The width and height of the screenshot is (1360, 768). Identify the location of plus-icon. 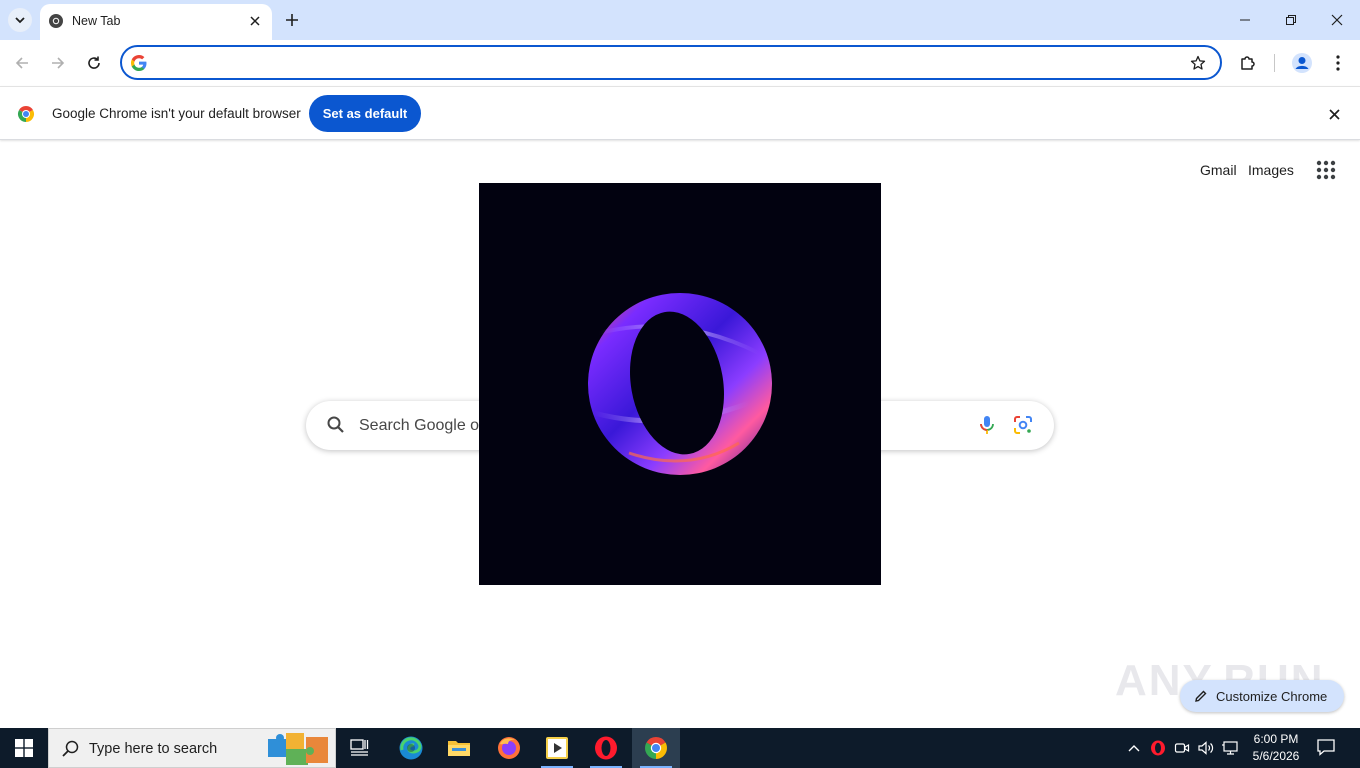
(292, 20).